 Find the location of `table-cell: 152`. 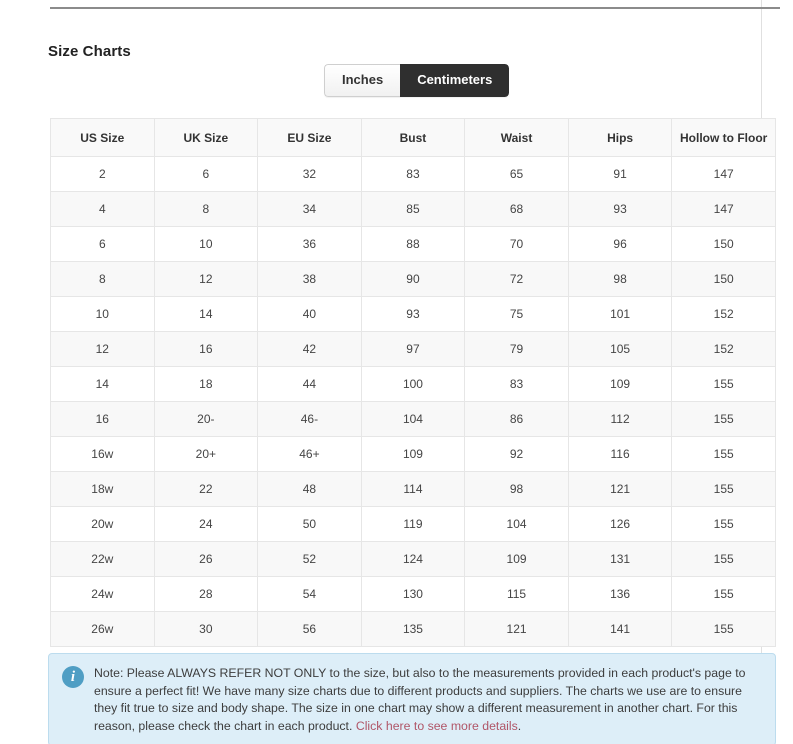

table-cell: 152 is located at coordinates (723, 314).